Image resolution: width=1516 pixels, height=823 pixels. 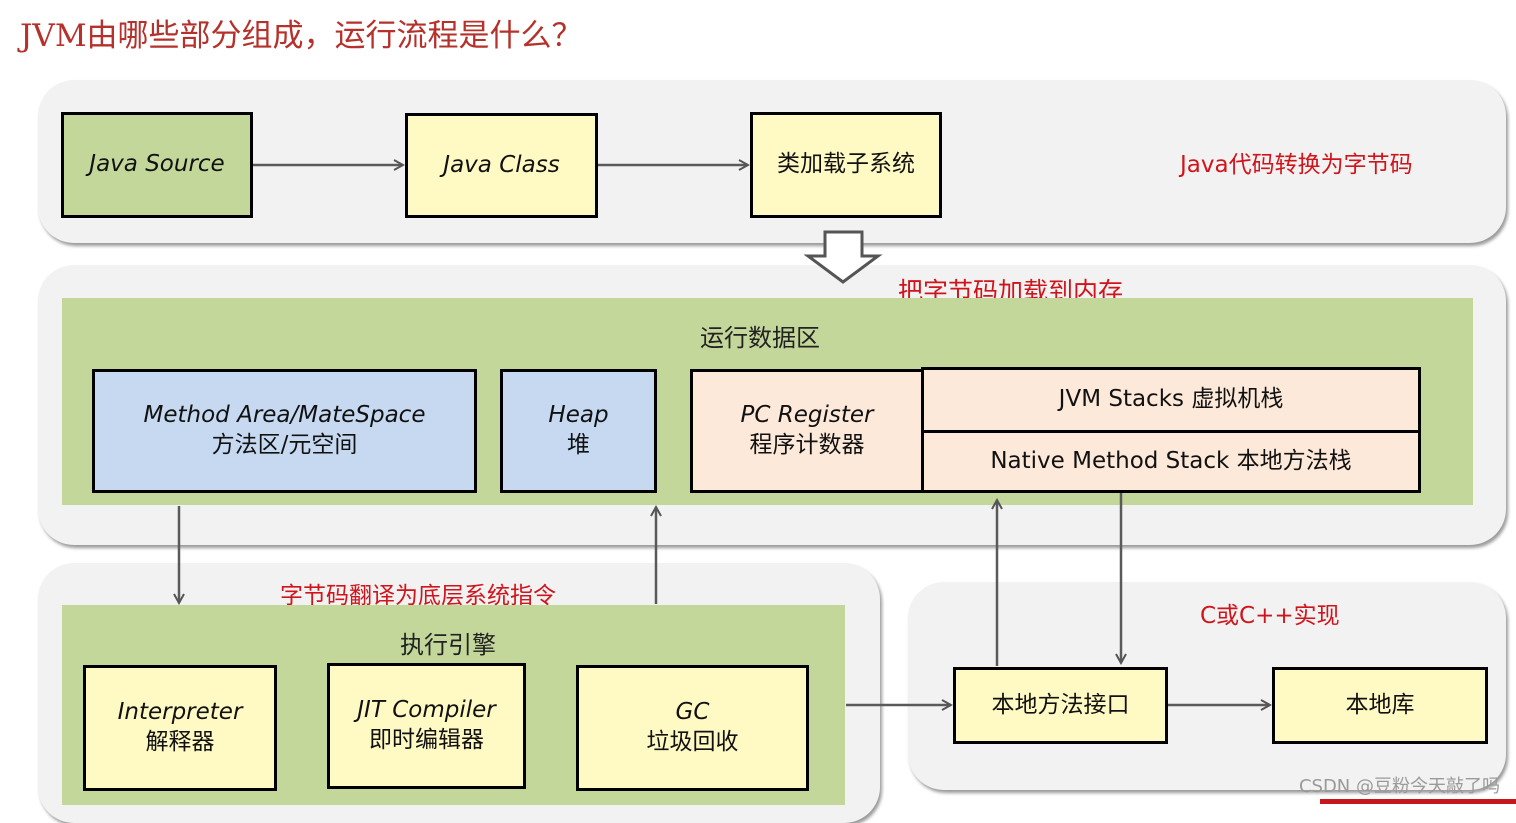 I want to click on bottom-red-bar, so click(x=1418, y=801).